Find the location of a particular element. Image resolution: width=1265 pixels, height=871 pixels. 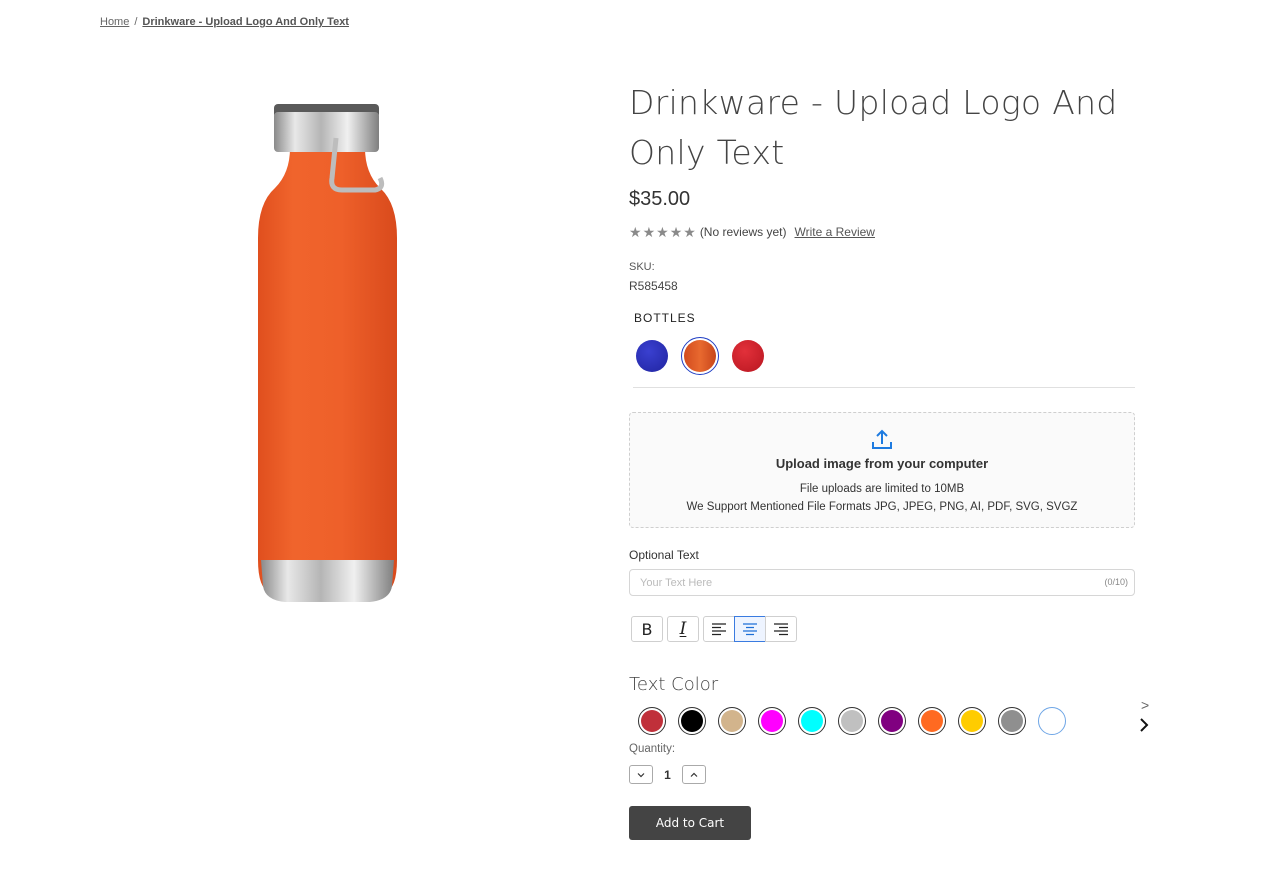

chevron-up-icon is located at coordinates (694, 774).